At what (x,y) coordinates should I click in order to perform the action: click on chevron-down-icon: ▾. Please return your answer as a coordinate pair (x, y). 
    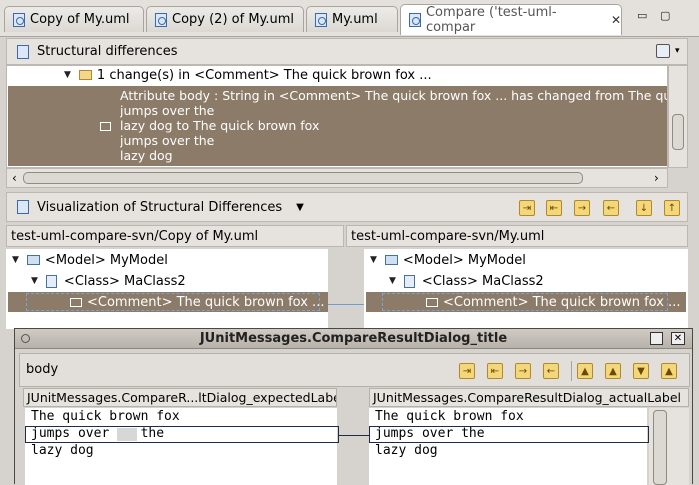
    Looking at the image, I should click on (677, 51).